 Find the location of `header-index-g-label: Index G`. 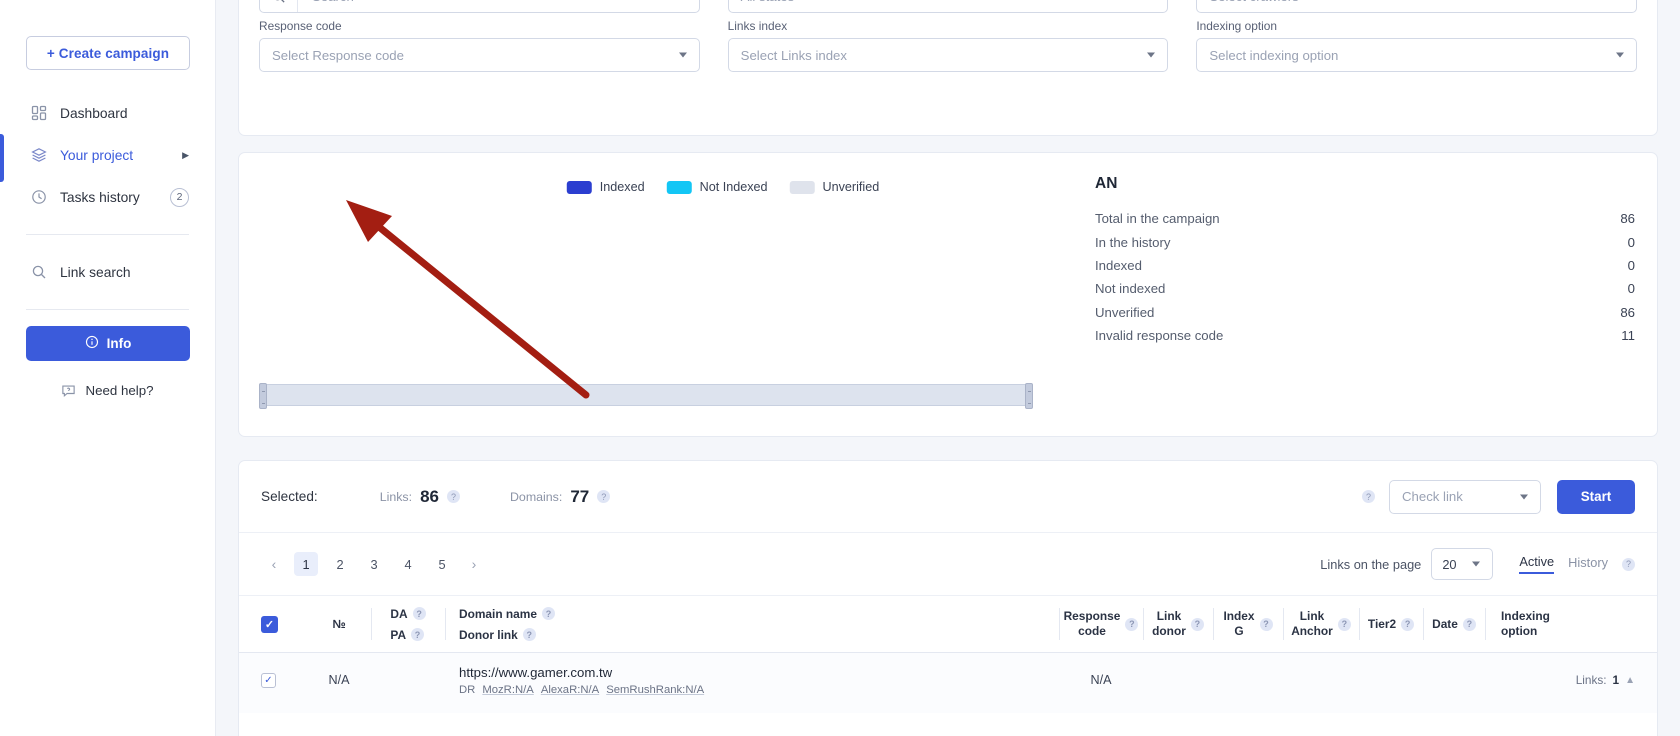

header-index-g-label: Index G is located at coordinates (1238, 624).